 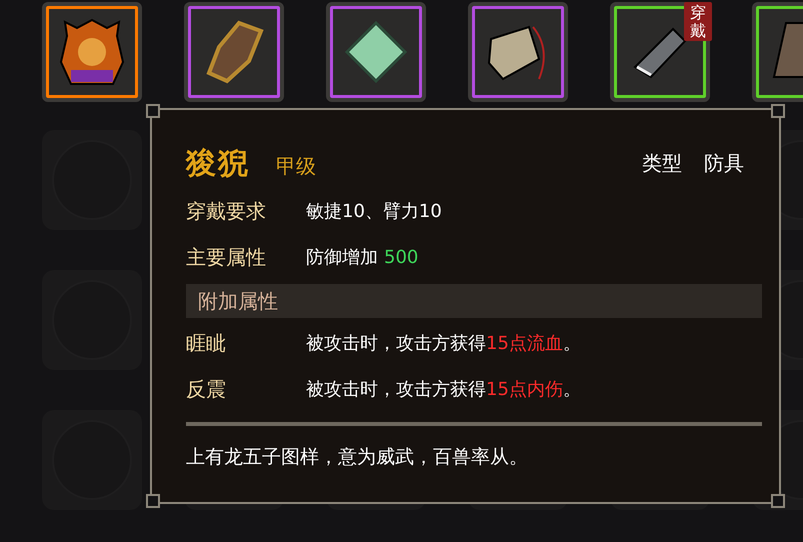 What do you see at coordinates (698, 22) in the screenshot?
I see `equipped-badge: 穿戴` at bounding box center [698, 22].